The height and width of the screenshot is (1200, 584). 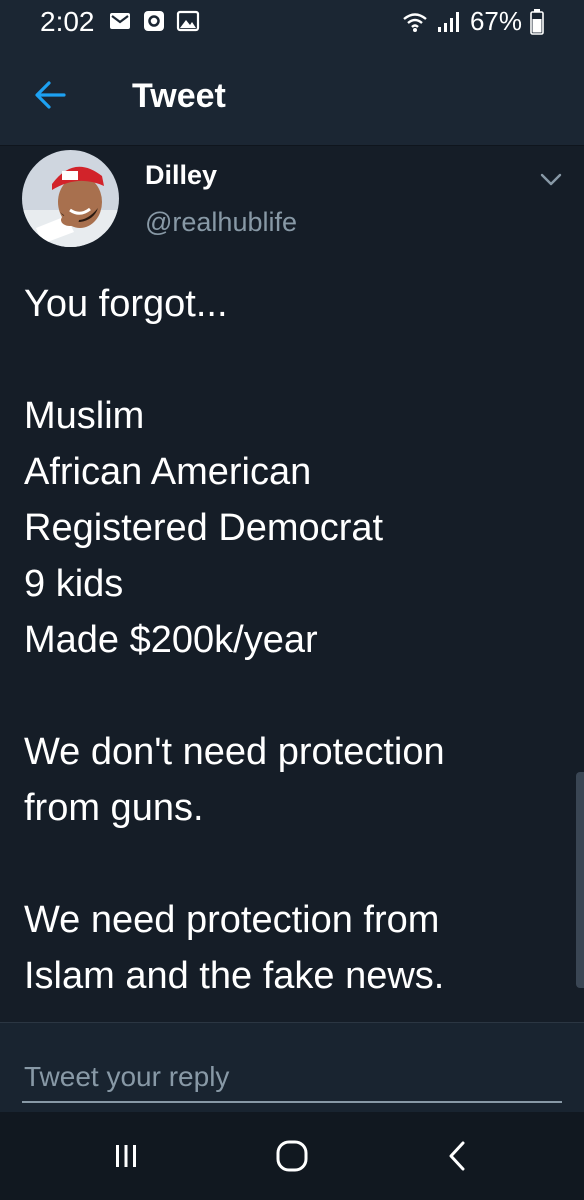 I want to click on chevron-down-icon, so click(x=551, y=179).